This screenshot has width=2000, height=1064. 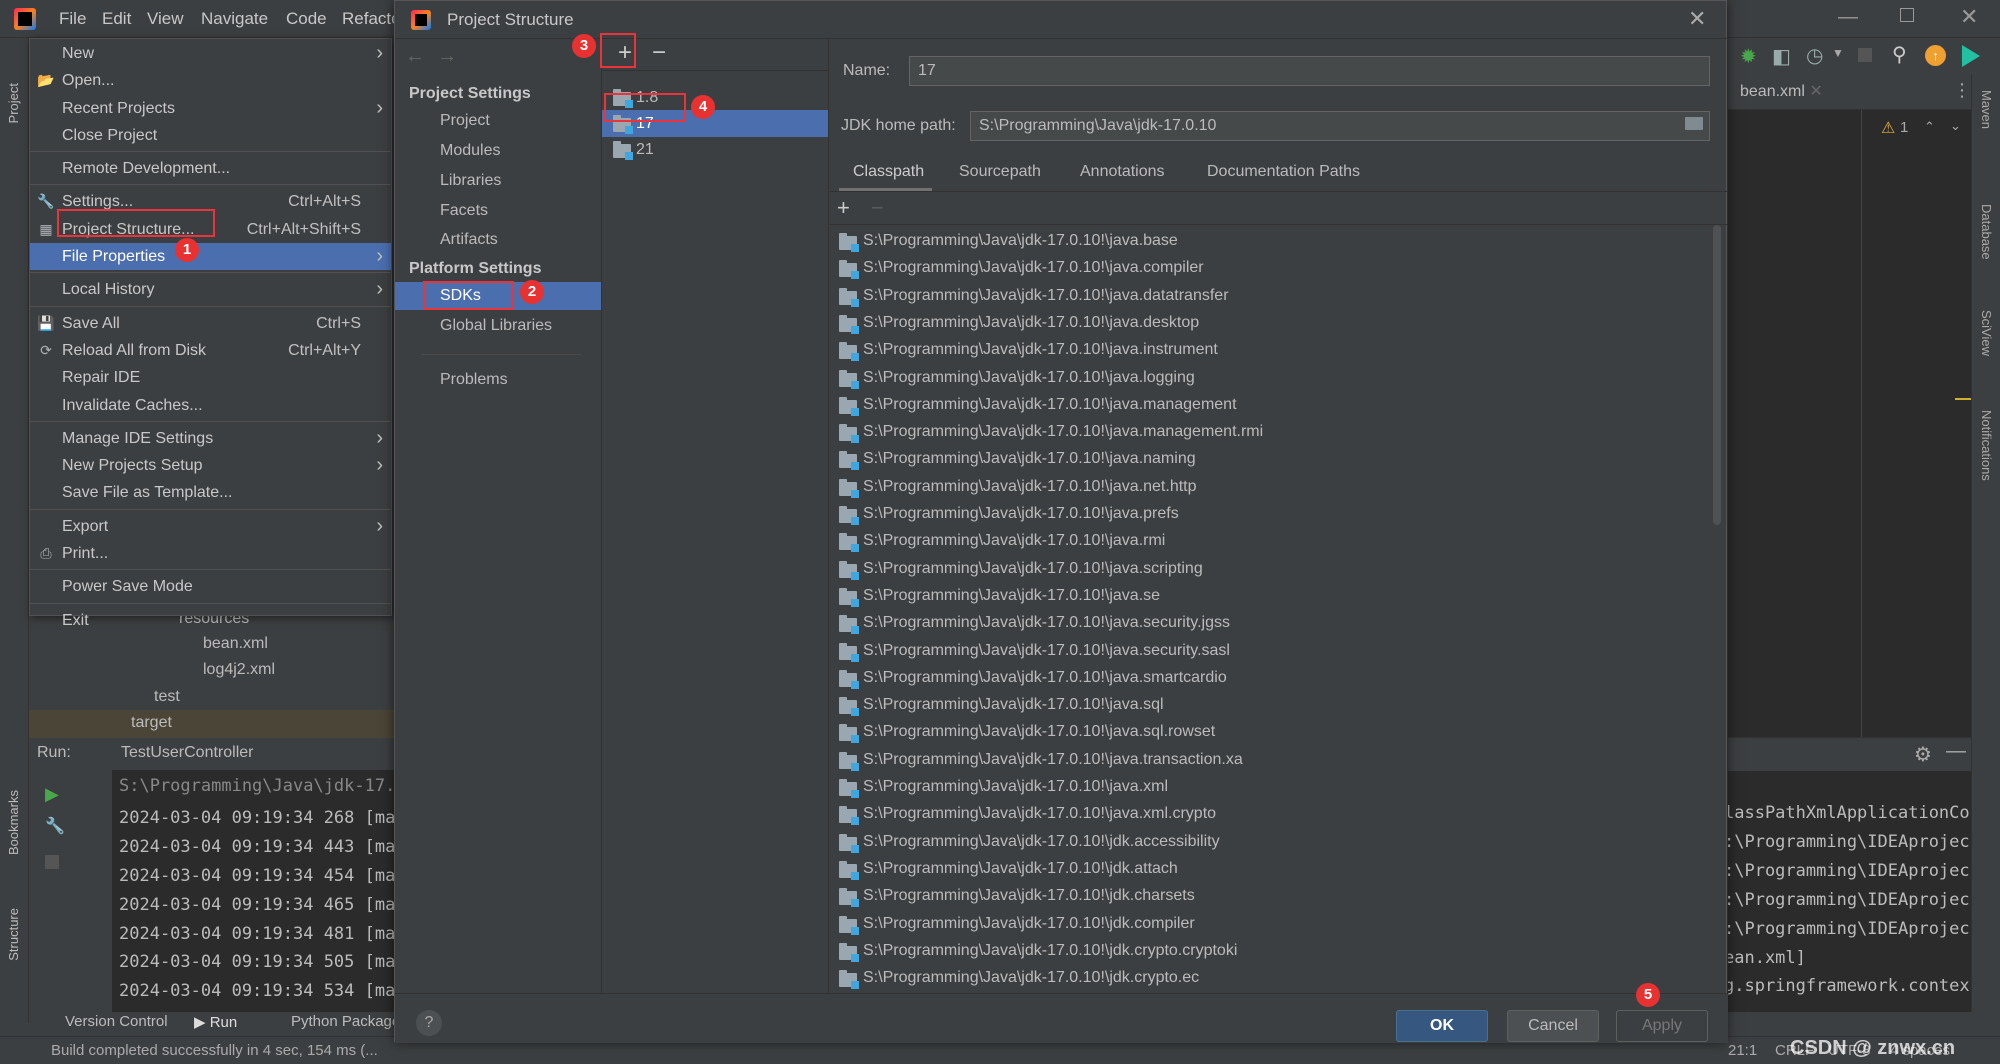 I want to click on menu-item-repair-ide: Repair IDE, so click(x=210, y=377).